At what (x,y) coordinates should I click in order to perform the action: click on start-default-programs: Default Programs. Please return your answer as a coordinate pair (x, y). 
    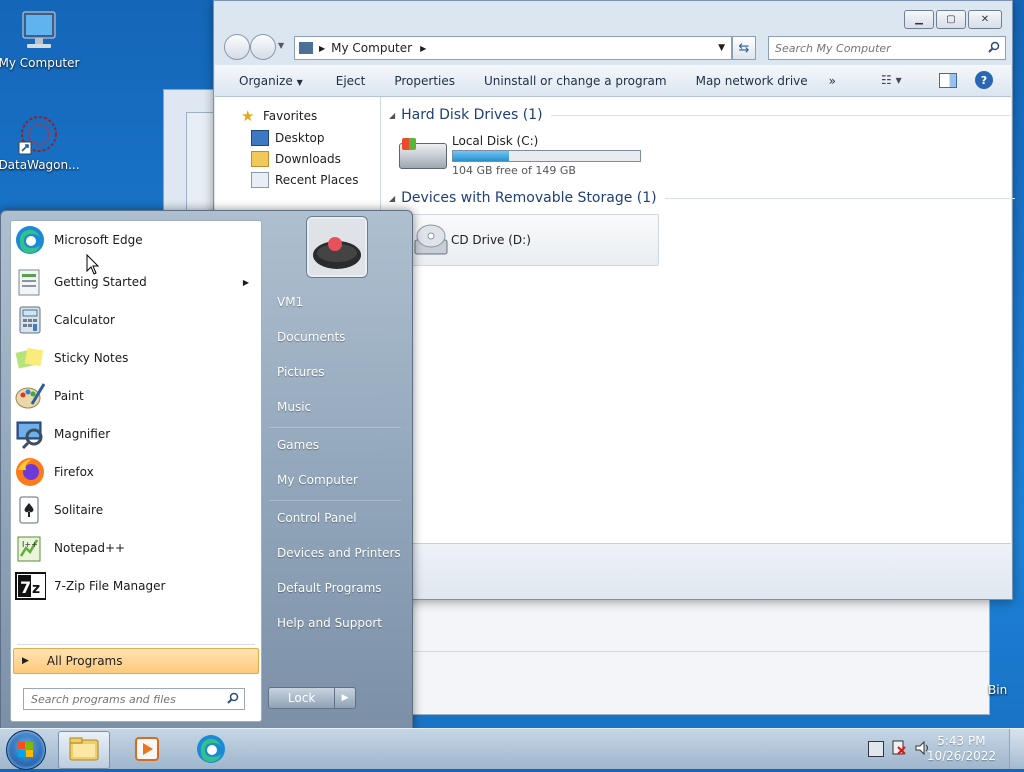
    Looking at the image, I should click on (329, 588).